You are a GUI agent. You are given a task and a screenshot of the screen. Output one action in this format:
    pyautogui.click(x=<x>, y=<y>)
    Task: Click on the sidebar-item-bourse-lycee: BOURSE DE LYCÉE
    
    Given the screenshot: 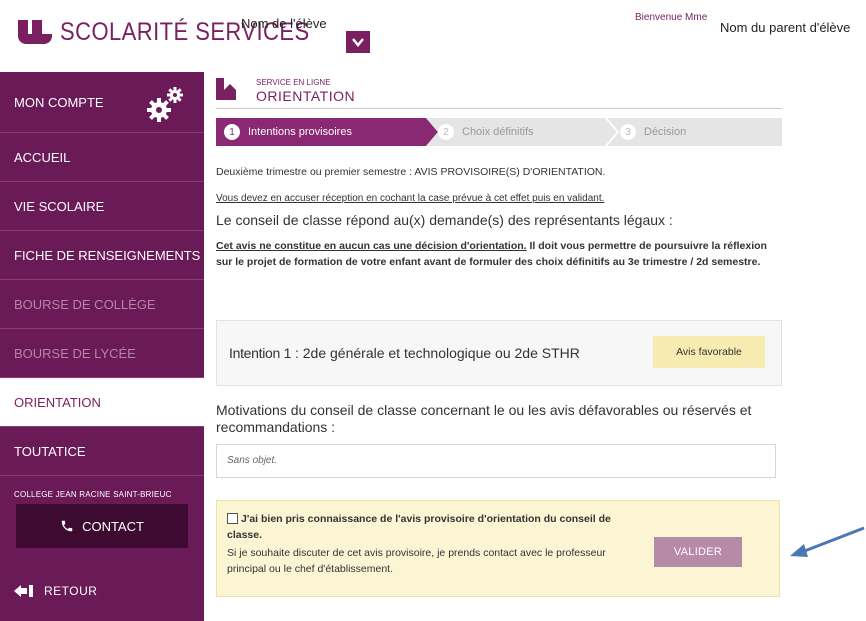 What is the action you would take?
    pyautogui.click(x=102, y=353)
    